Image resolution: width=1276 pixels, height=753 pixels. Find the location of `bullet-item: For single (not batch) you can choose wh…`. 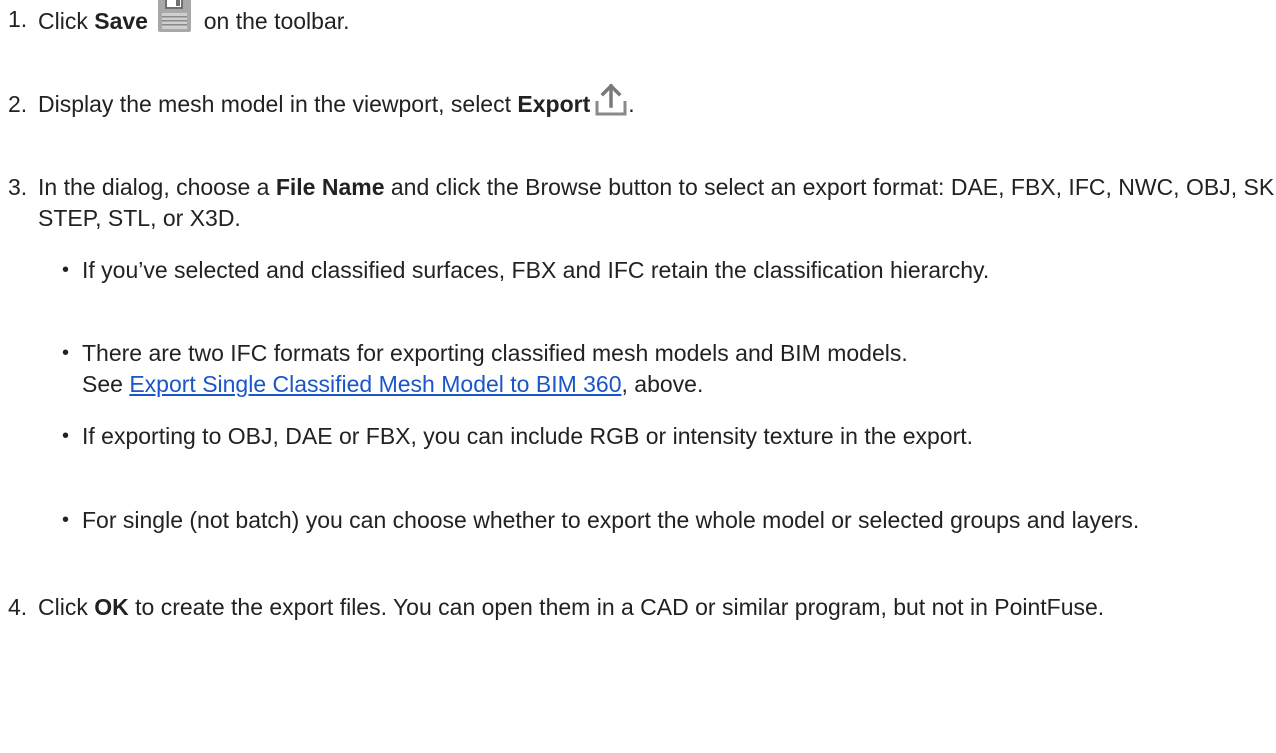

bullet-item: For single (not batch) you can choose wh… is located at coordinates (638, 520).